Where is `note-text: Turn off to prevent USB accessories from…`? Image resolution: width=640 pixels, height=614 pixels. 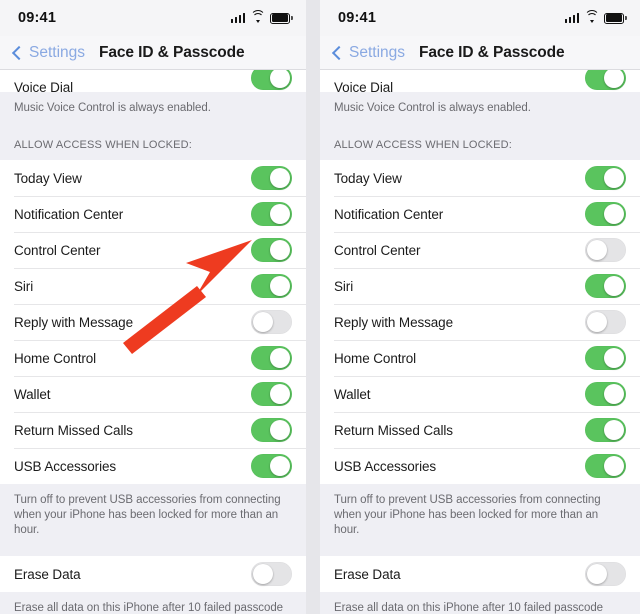 note-text: Turn off to prevent USB accessories from… is located at coordinates (467, 515).